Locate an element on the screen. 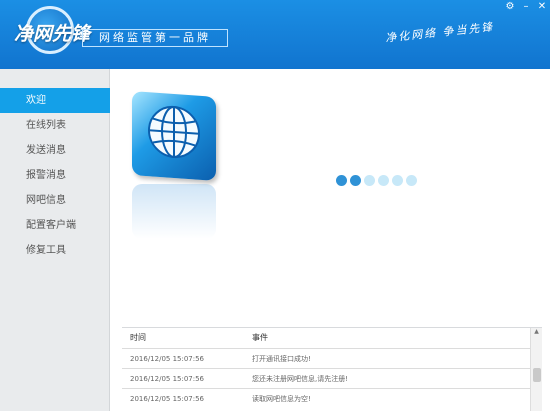  sidebar-item-configure-client: 配置客户端 is located at coordinates (55, 225).